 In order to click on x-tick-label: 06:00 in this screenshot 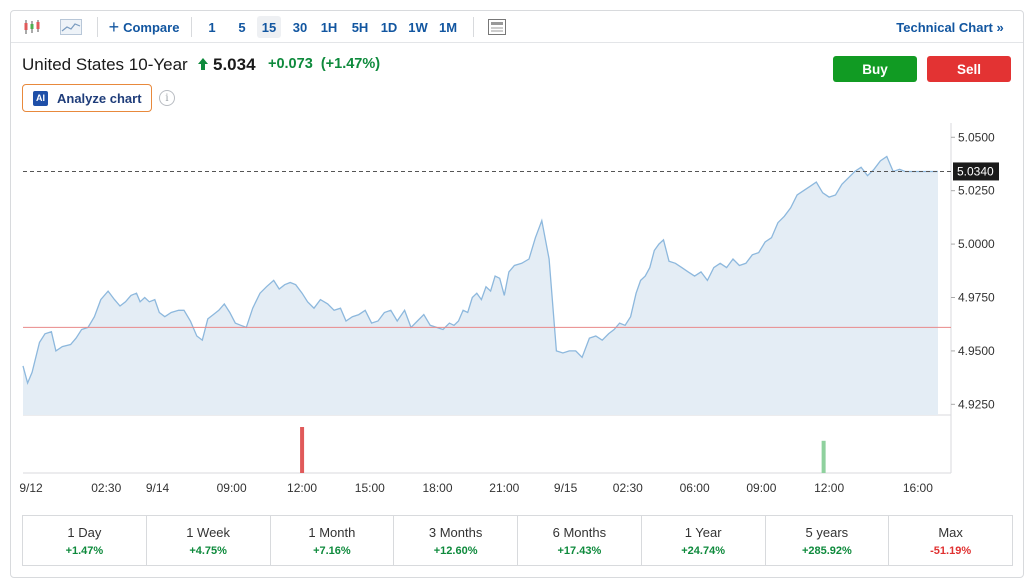, I will do `click(695, 488)`.